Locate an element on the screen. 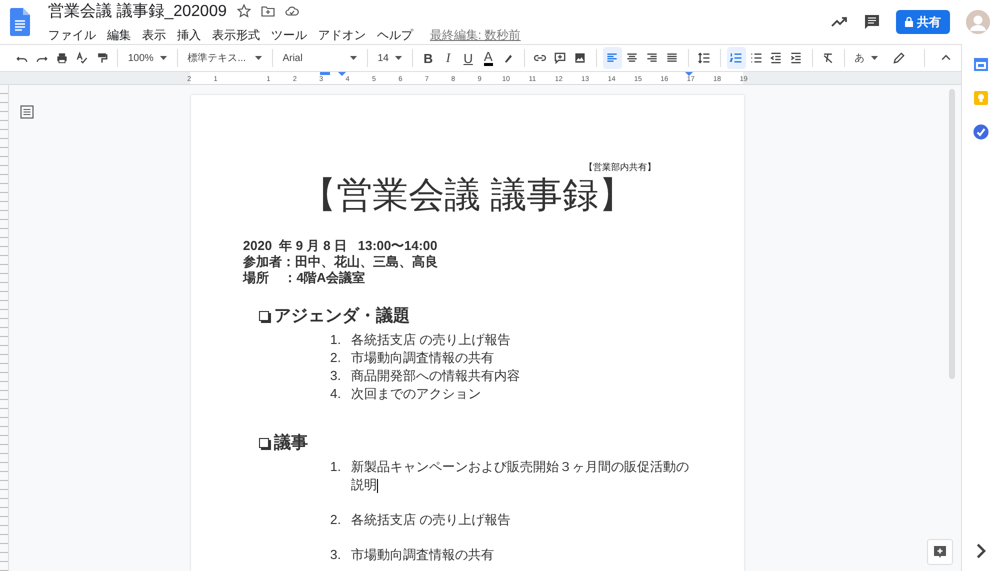 The height and width of the screenshot is (571, 1000). menu-item: ファイル is located at coordinates (72, 35).